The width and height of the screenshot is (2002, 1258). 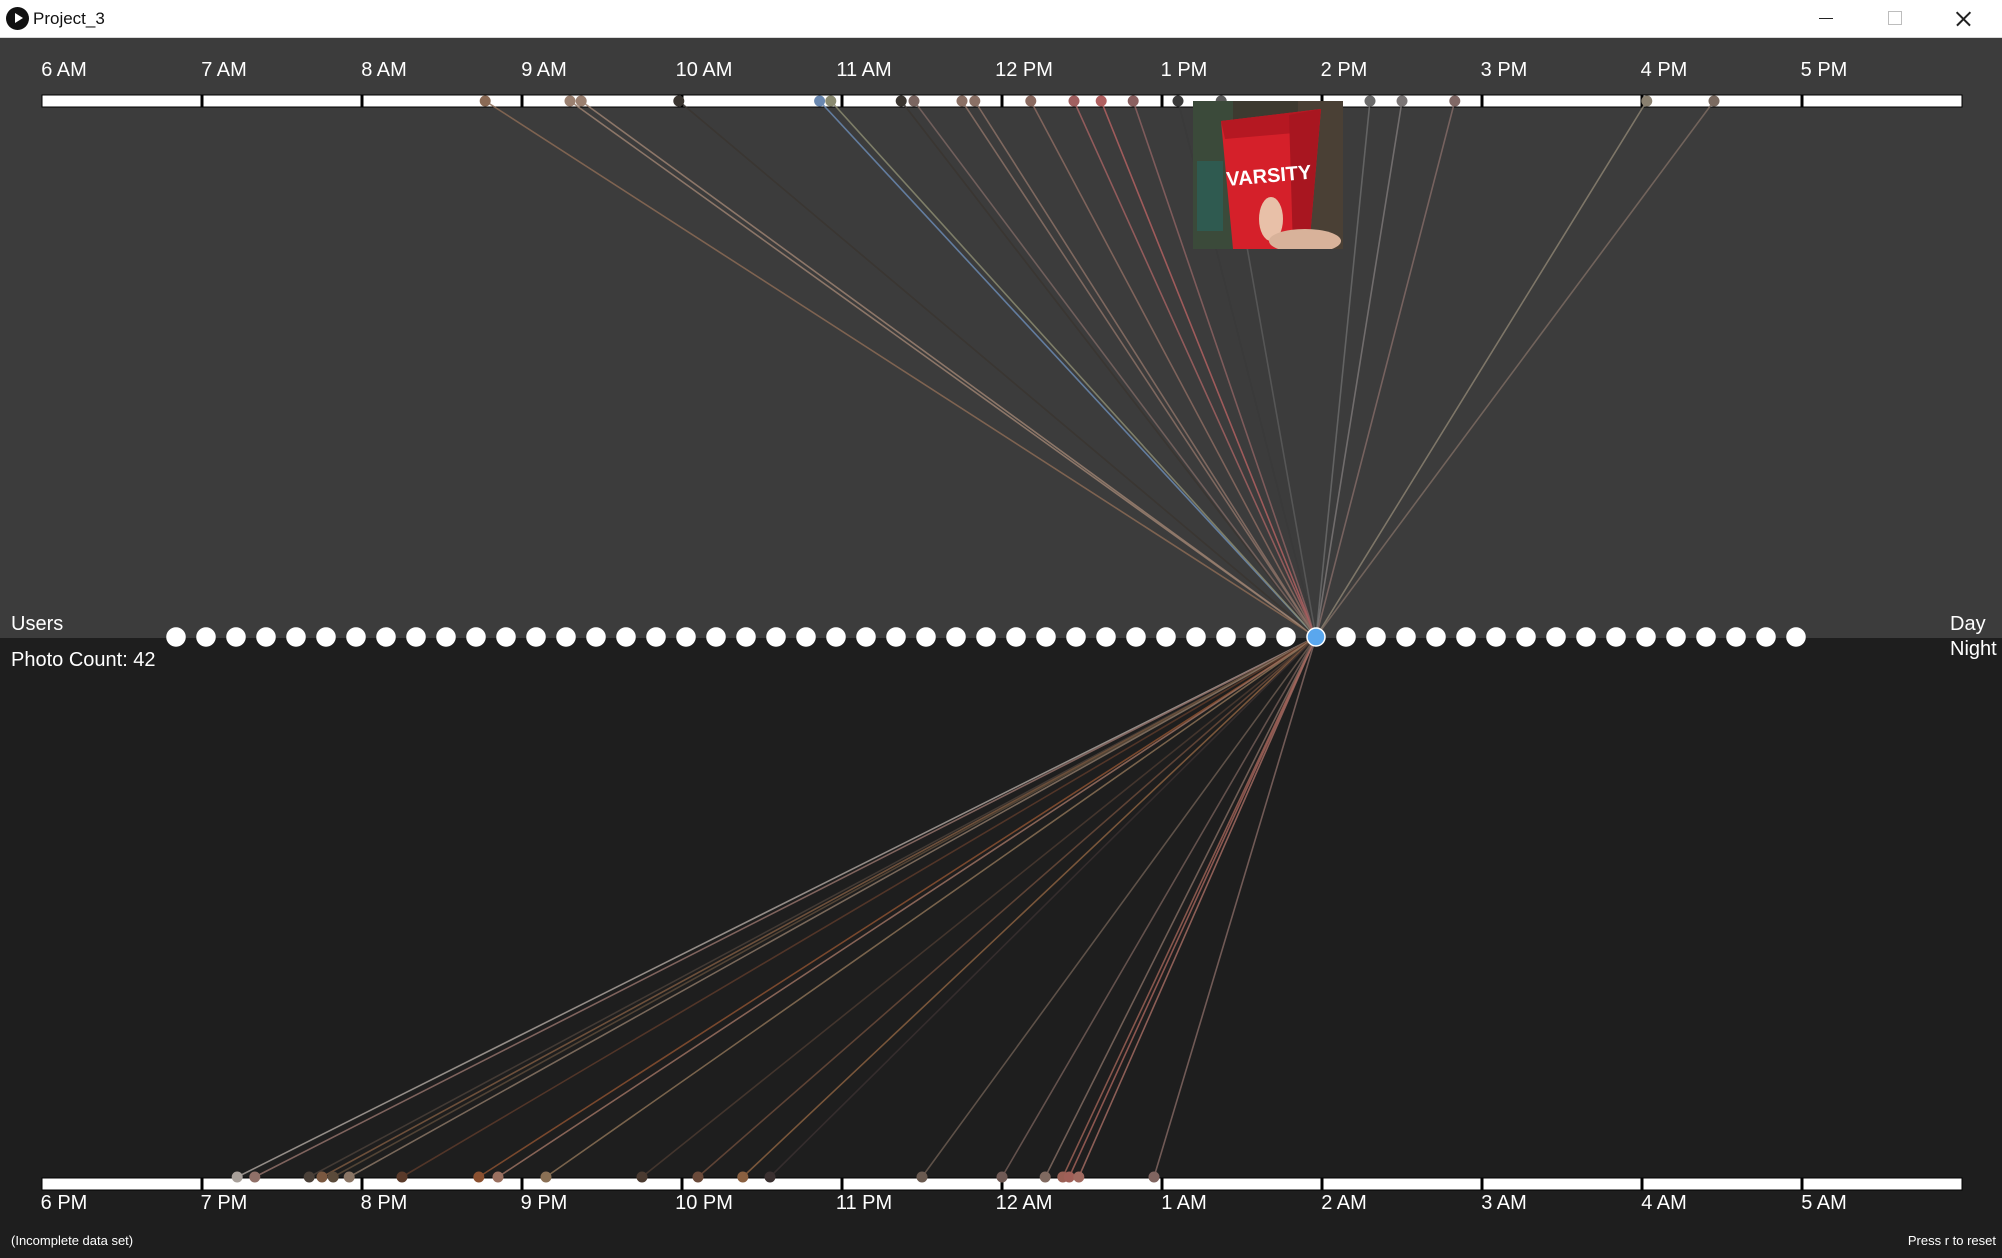 What do you see at coordinates (1504, 70) in the screenshot?
I see `day-tick-label: 3 PM` at bounding box center [1504, 70].